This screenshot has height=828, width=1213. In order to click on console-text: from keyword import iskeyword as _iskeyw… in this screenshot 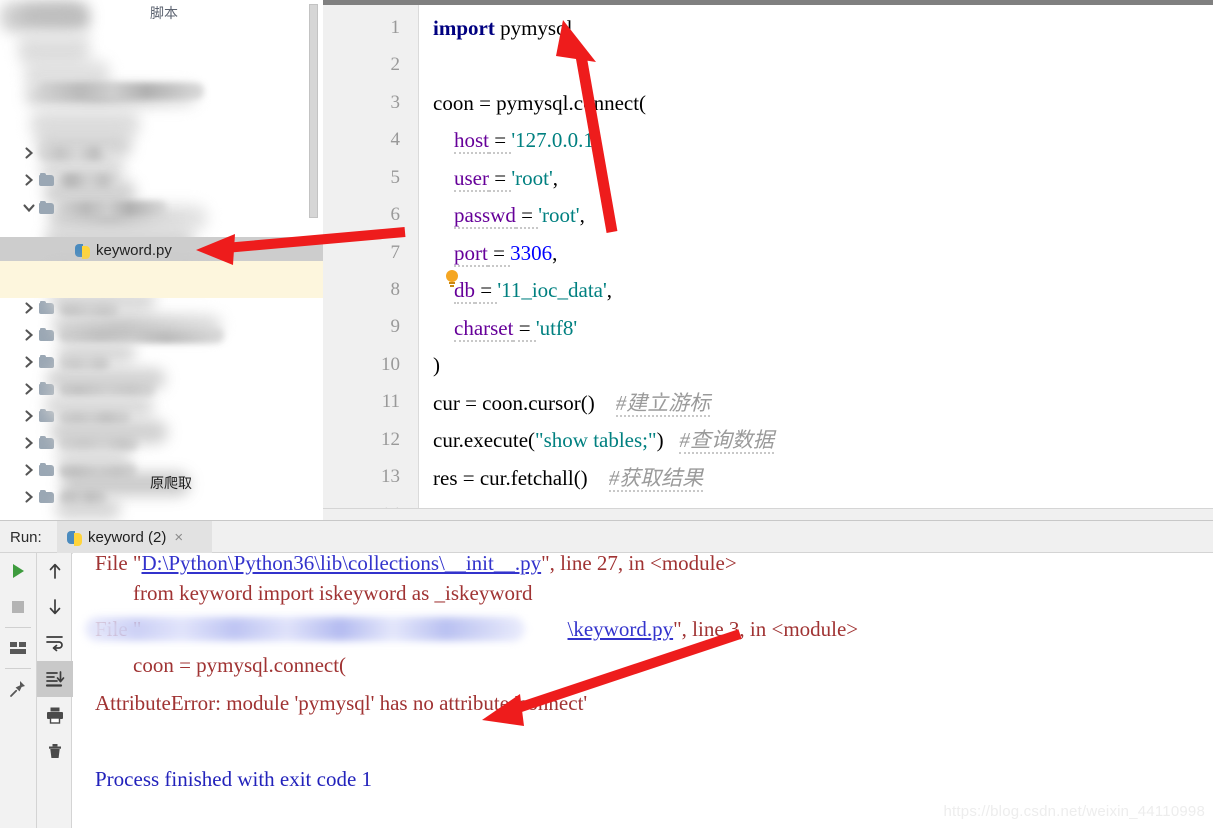, I will do `click(333, 593)`.